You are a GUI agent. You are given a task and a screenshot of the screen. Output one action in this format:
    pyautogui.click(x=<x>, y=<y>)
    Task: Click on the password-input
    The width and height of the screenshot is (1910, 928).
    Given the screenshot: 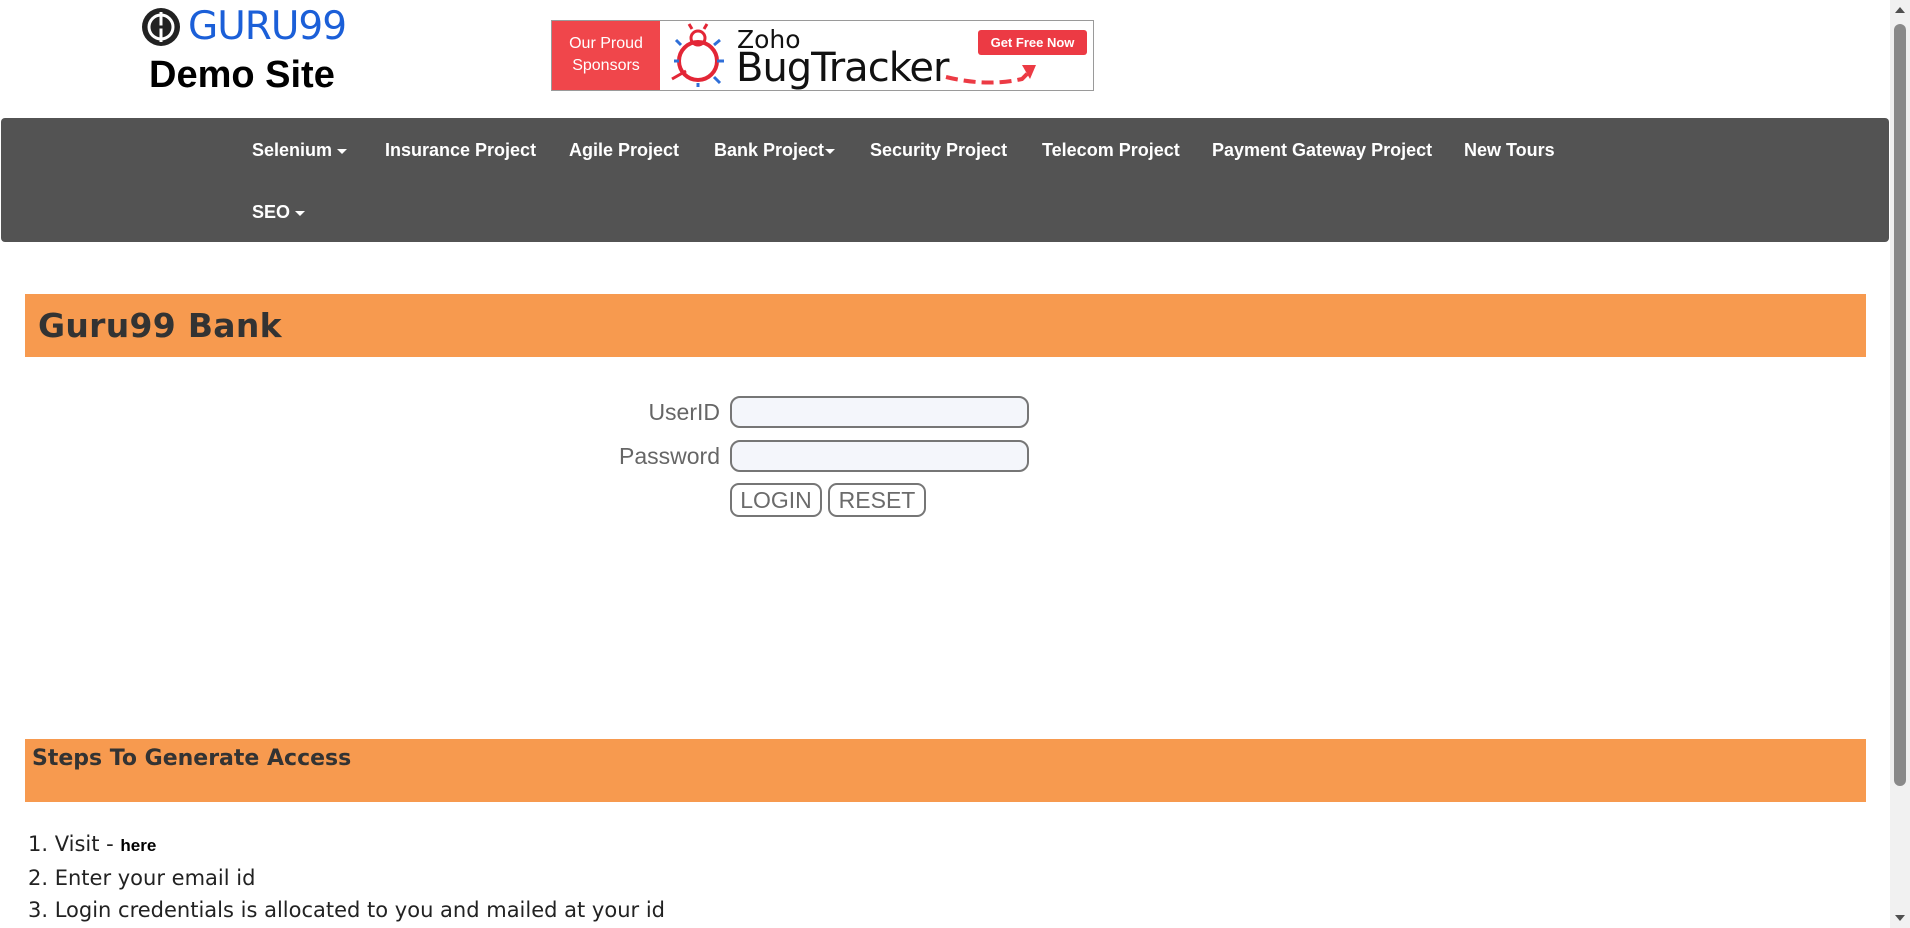 What is the action you would take?
    pyautogui.click(x=879, y=456)
    